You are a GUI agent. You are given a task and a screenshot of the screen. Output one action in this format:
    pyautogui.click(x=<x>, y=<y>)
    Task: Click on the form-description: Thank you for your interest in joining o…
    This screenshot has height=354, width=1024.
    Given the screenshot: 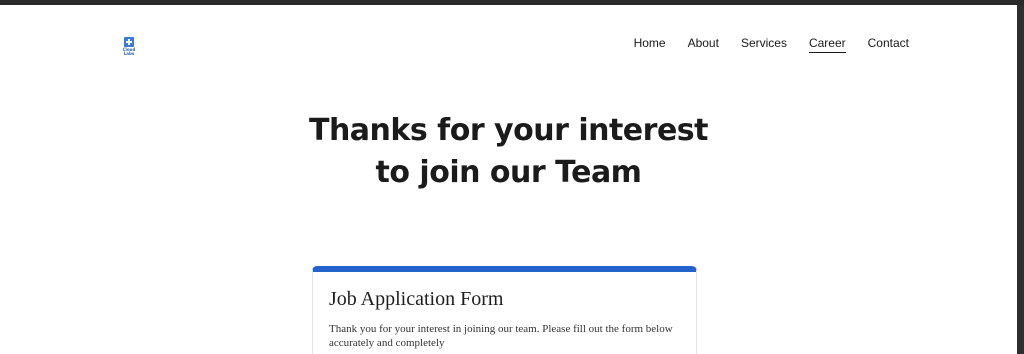 What is the action you would take?
    pyautogui.click(x=501, y=336)
    